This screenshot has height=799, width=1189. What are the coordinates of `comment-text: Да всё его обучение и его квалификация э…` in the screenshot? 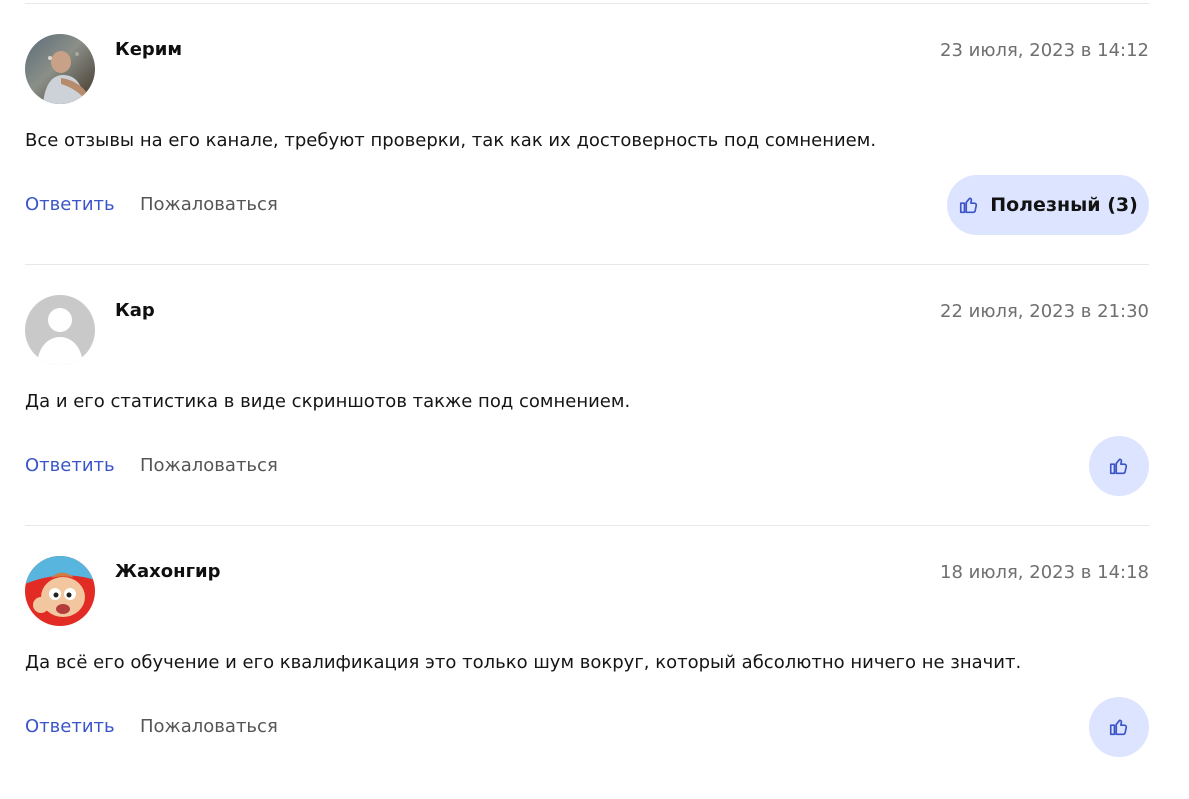 It's located at (523, 662).